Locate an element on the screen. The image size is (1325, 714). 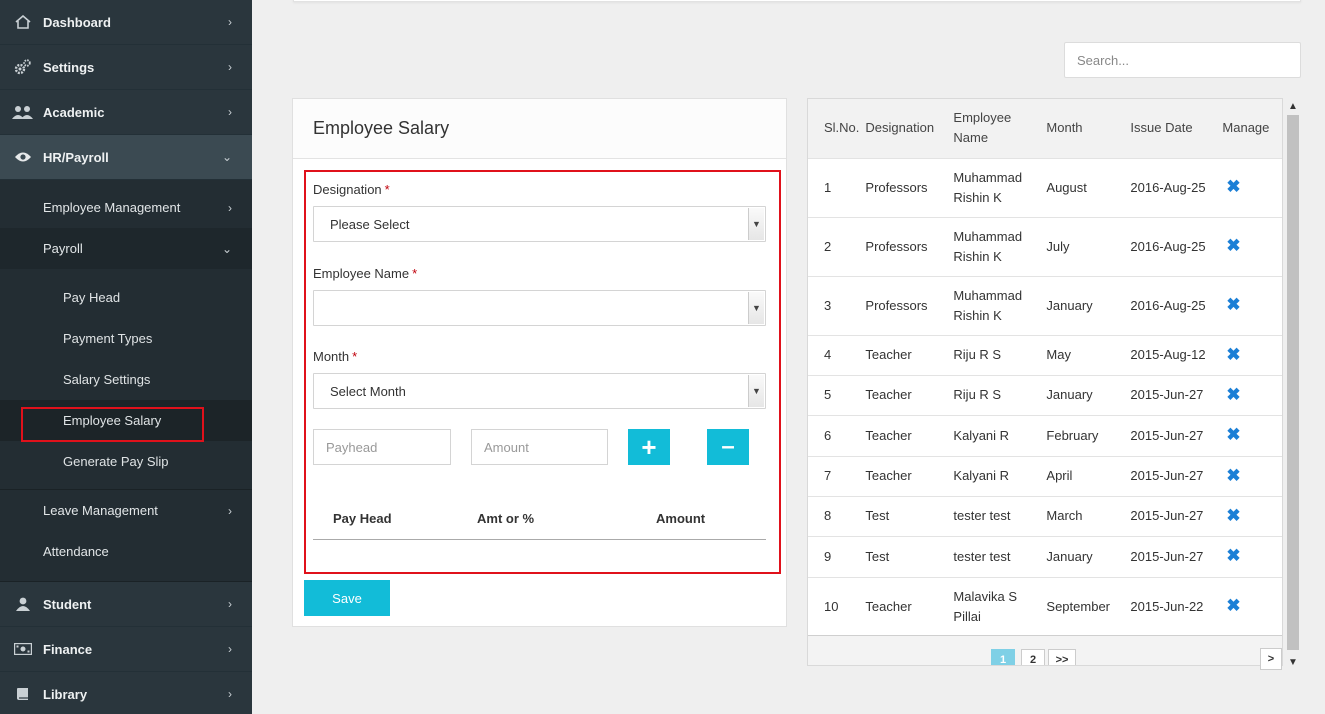
nav-payroll: Payroll ⌄ is located at coordinates (126, 248).